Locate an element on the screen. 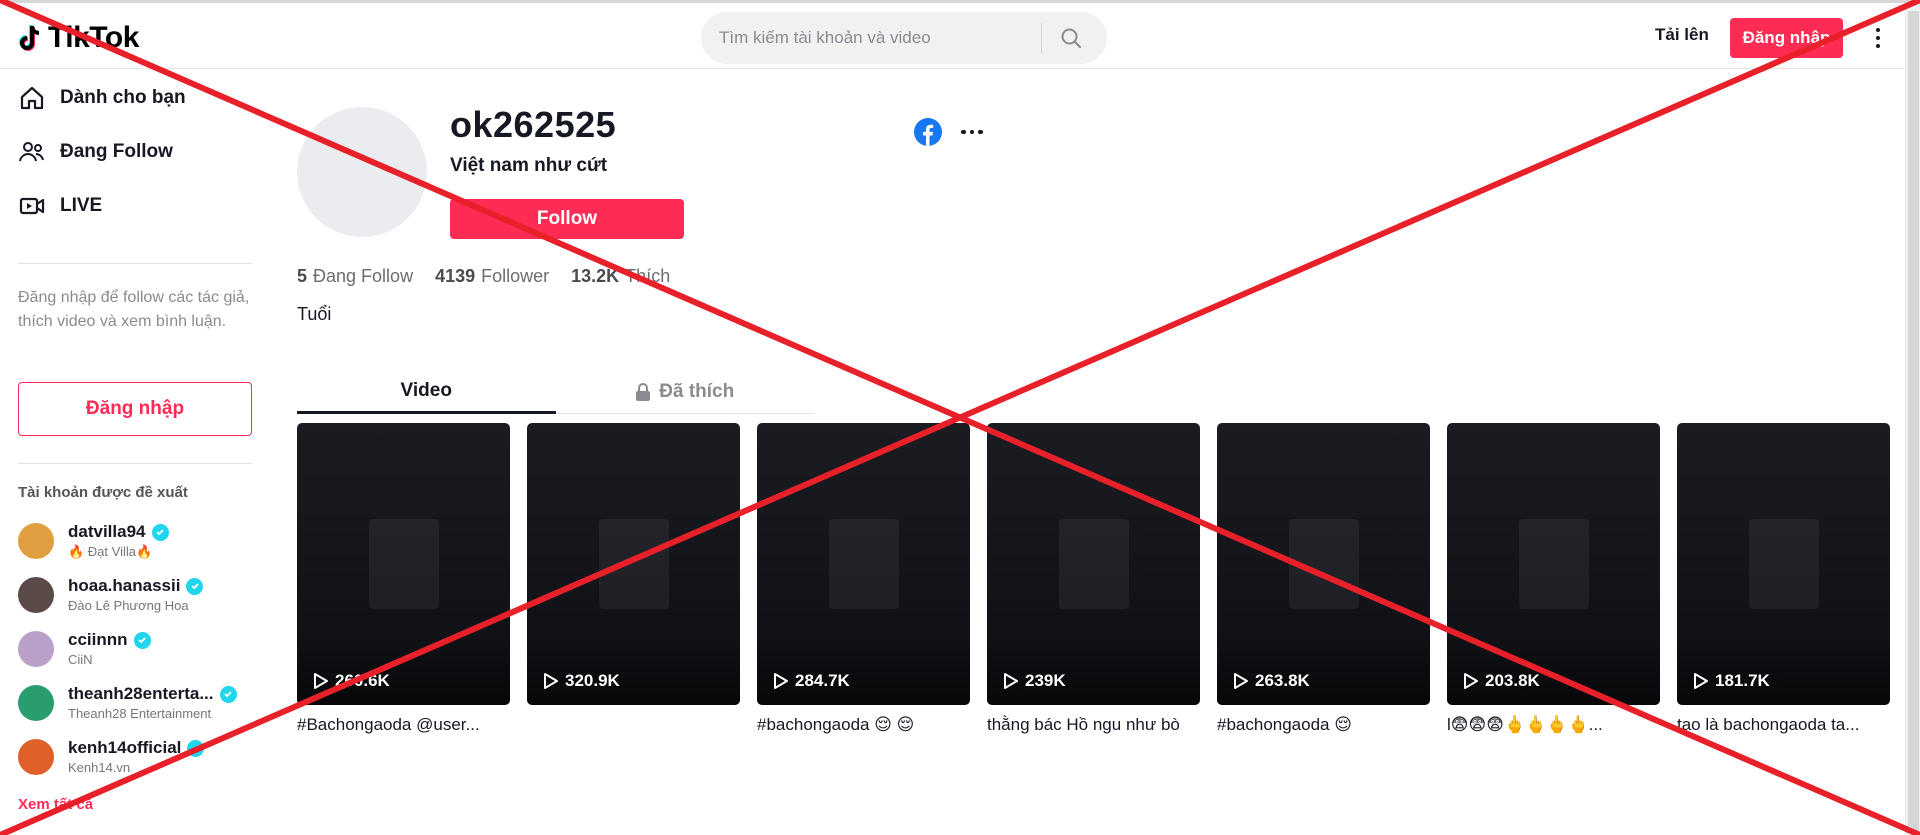 This screenshot has width=1920, height=835. profile-nickname: Việt nam như cứt is located at coordinates (529, 165).